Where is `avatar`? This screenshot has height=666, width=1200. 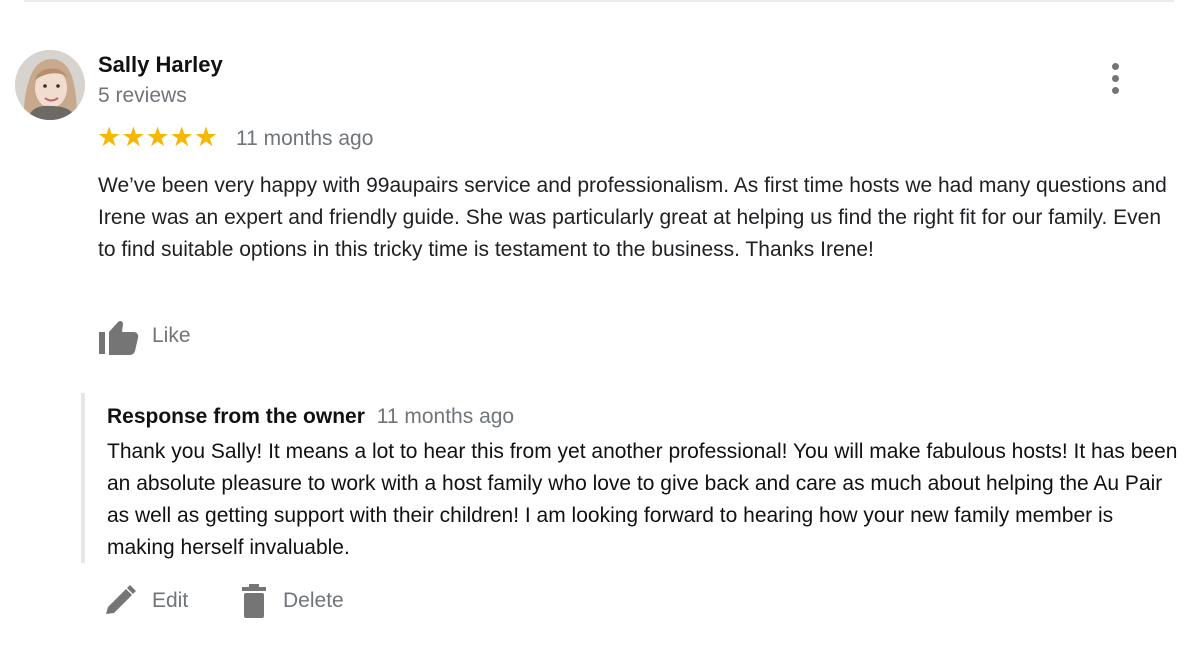
avatar is located at coordinates (50, 85).